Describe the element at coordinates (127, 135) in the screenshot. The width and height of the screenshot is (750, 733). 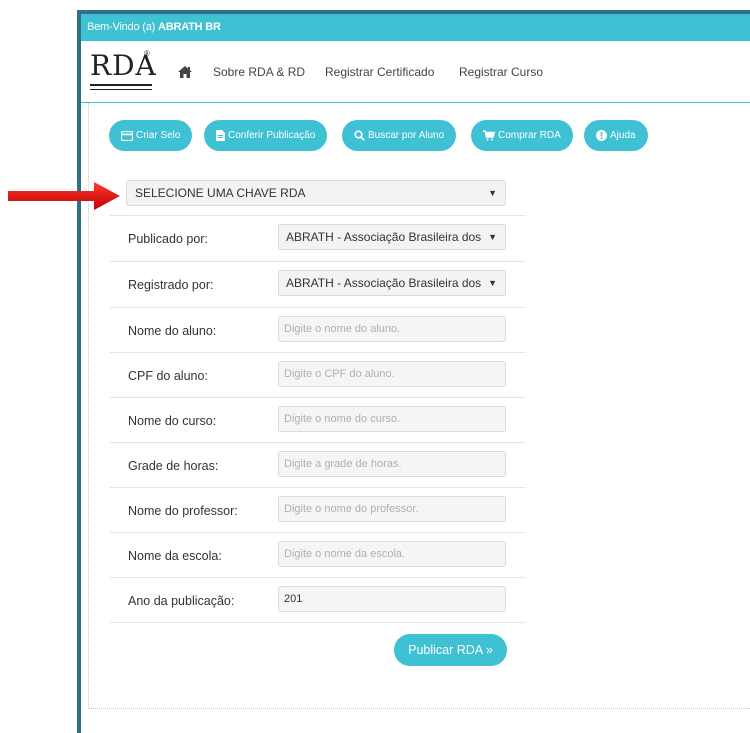
I see `credit-card-icon` at that location.